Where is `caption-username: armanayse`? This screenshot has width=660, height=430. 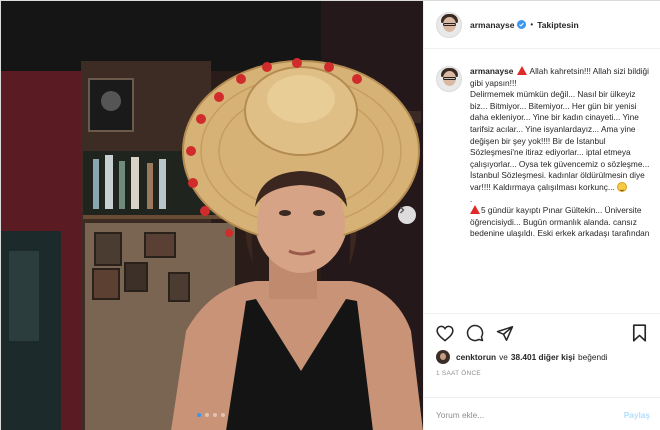 caption-username: armanayse is located at coordinates (491, 71).